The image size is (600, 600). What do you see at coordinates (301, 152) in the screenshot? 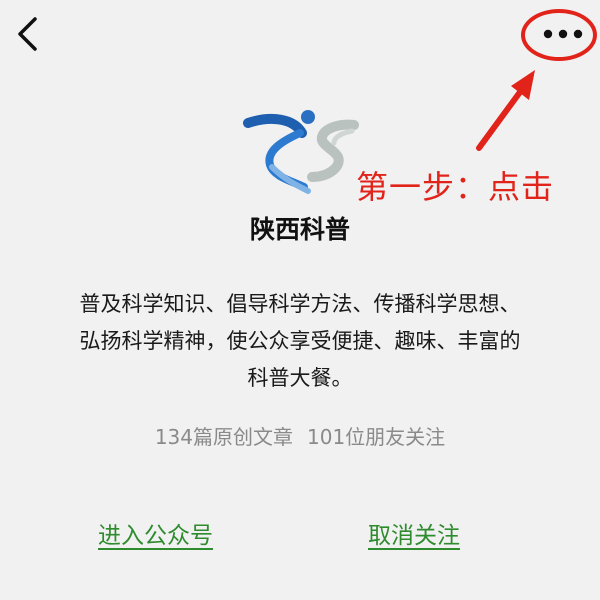
I see `account-logo` at bounding box center [301, 152].